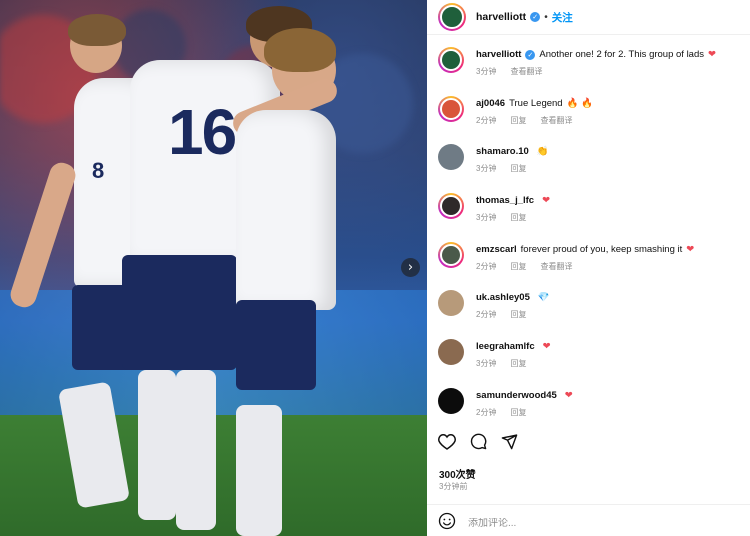  I want to click on carousel-next-button: ›, so click(410, 267).